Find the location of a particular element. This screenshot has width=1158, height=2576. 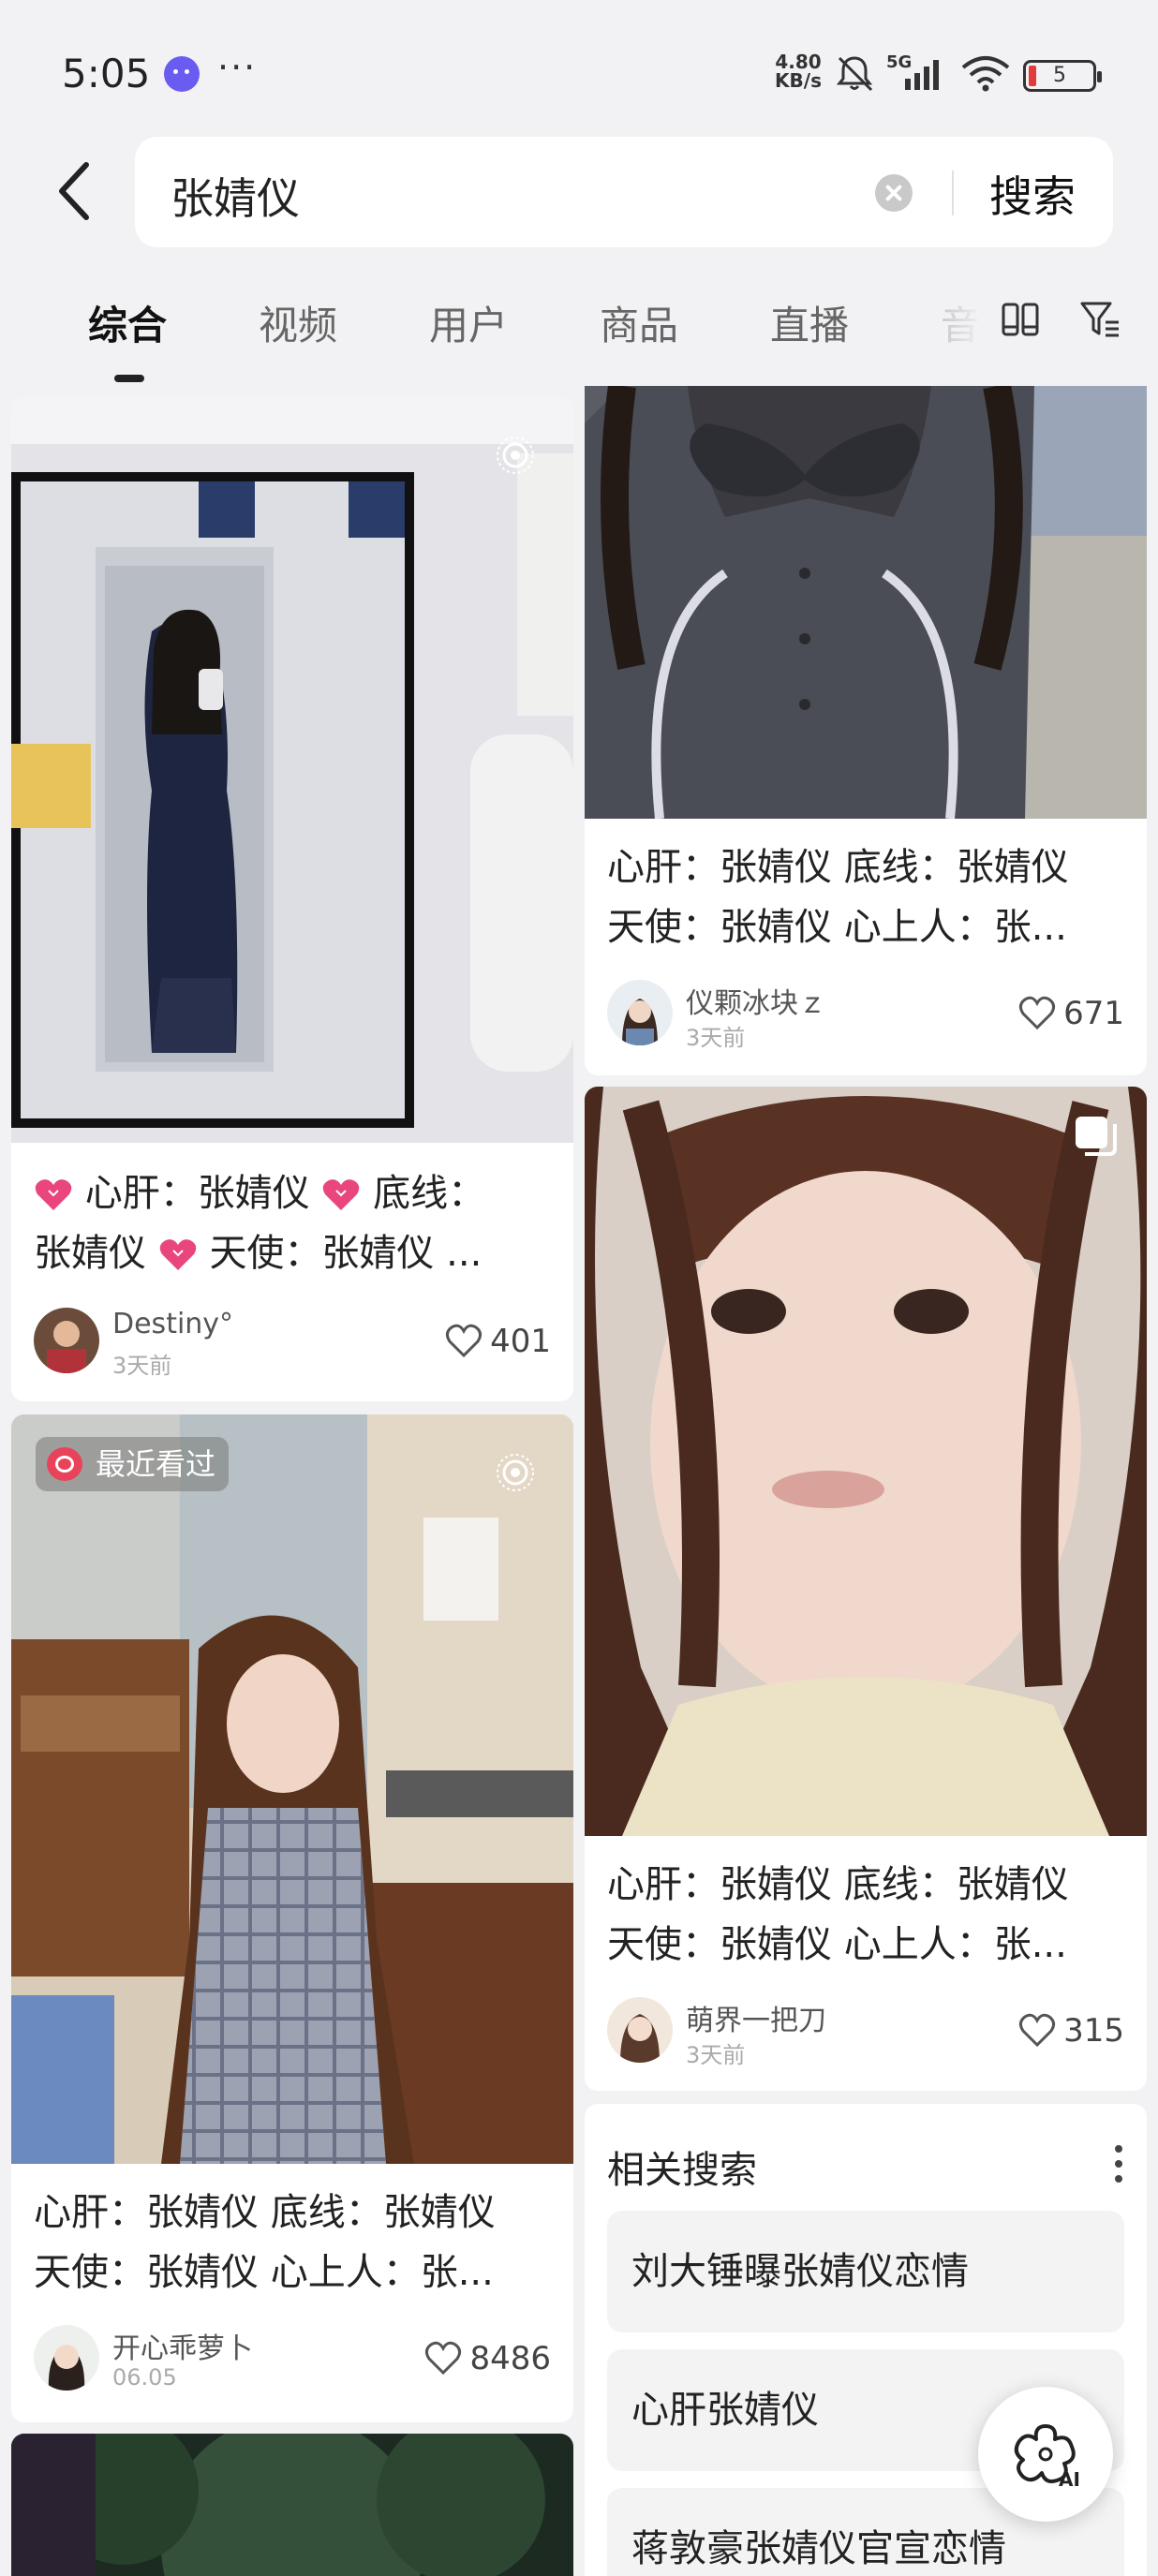

post-time: 06.05 is located at coordinates (145, 2377).